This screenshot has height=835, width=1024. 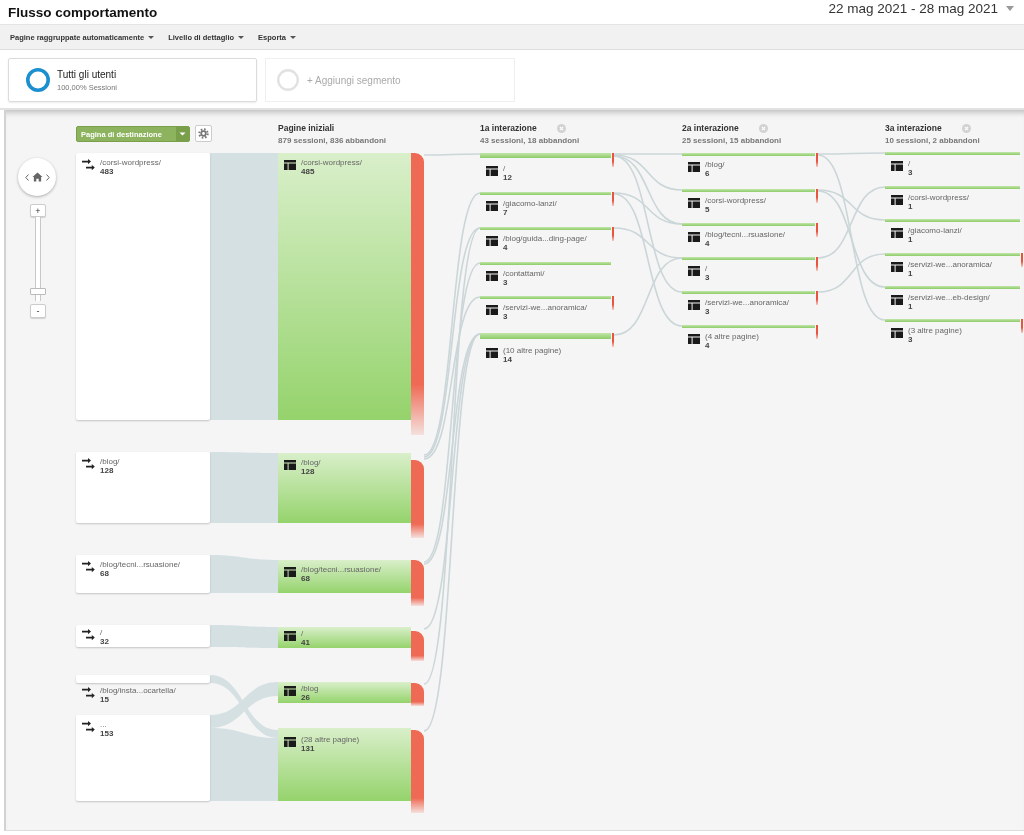 What do you see at coordinates (507, 177) in the screenshot?
I see `session-count: 12` at bounding box center [507, 177].